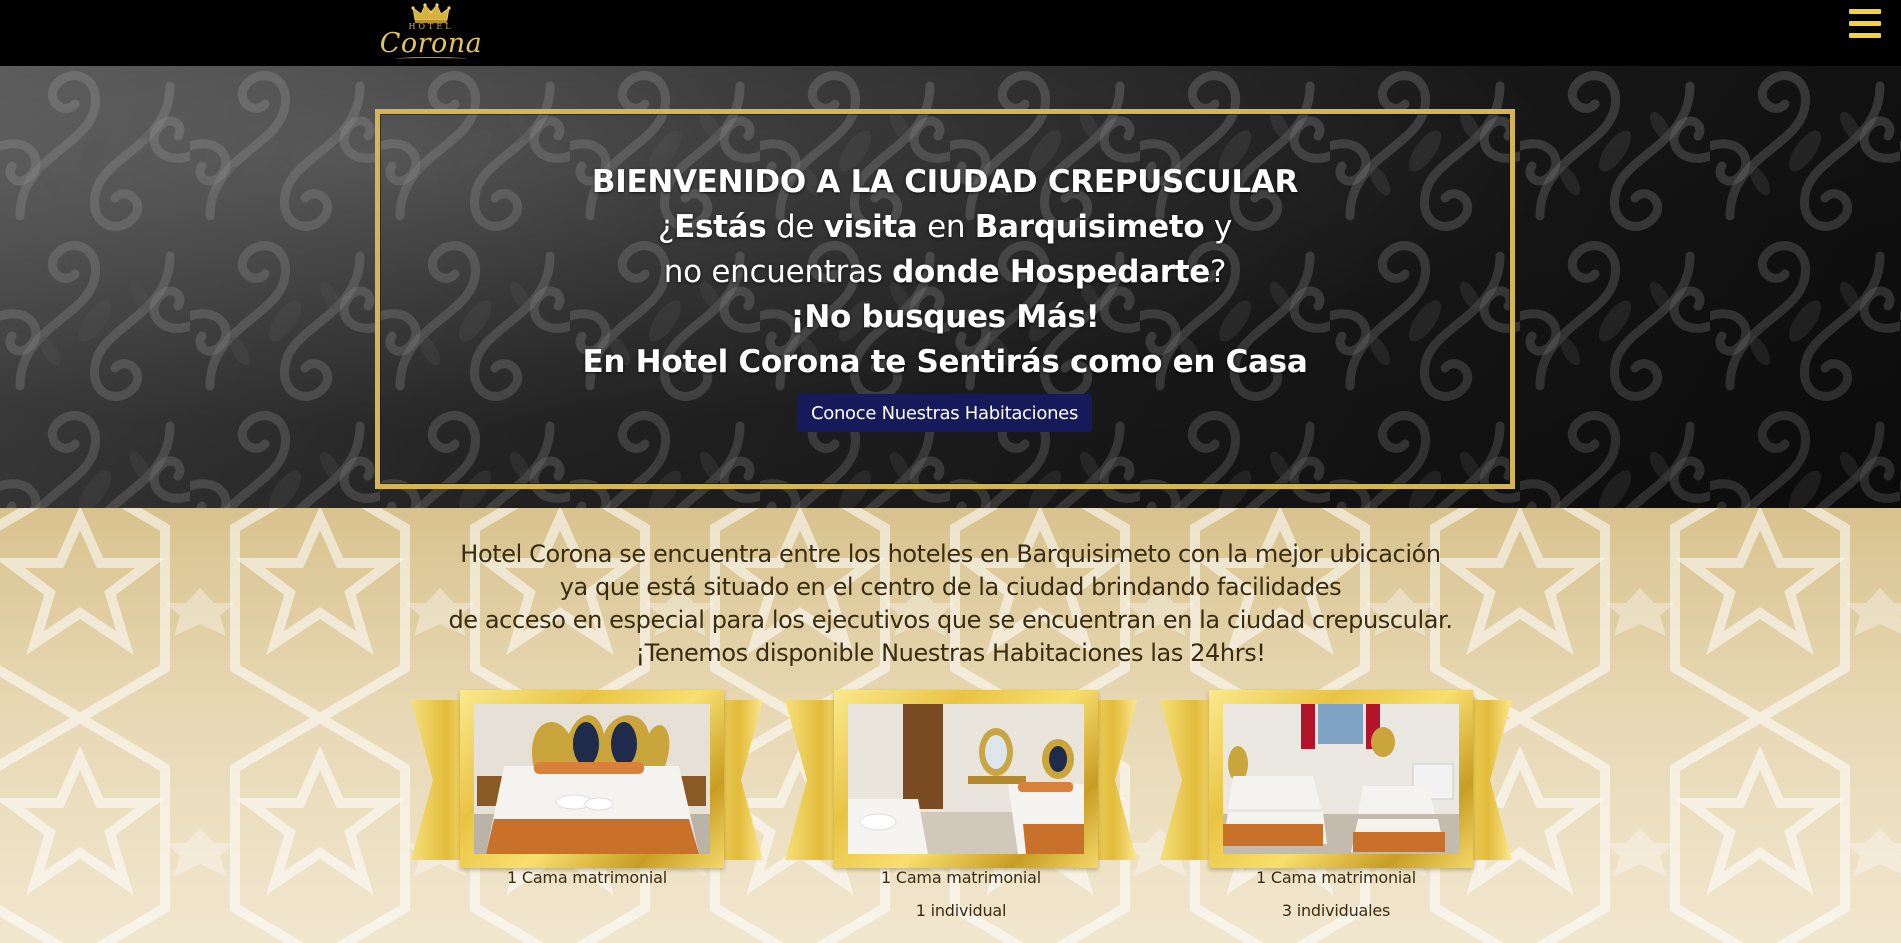 This screenshot has height=943, width=1901. I want to click on hero-text-fragment: en, so click(946, 227).